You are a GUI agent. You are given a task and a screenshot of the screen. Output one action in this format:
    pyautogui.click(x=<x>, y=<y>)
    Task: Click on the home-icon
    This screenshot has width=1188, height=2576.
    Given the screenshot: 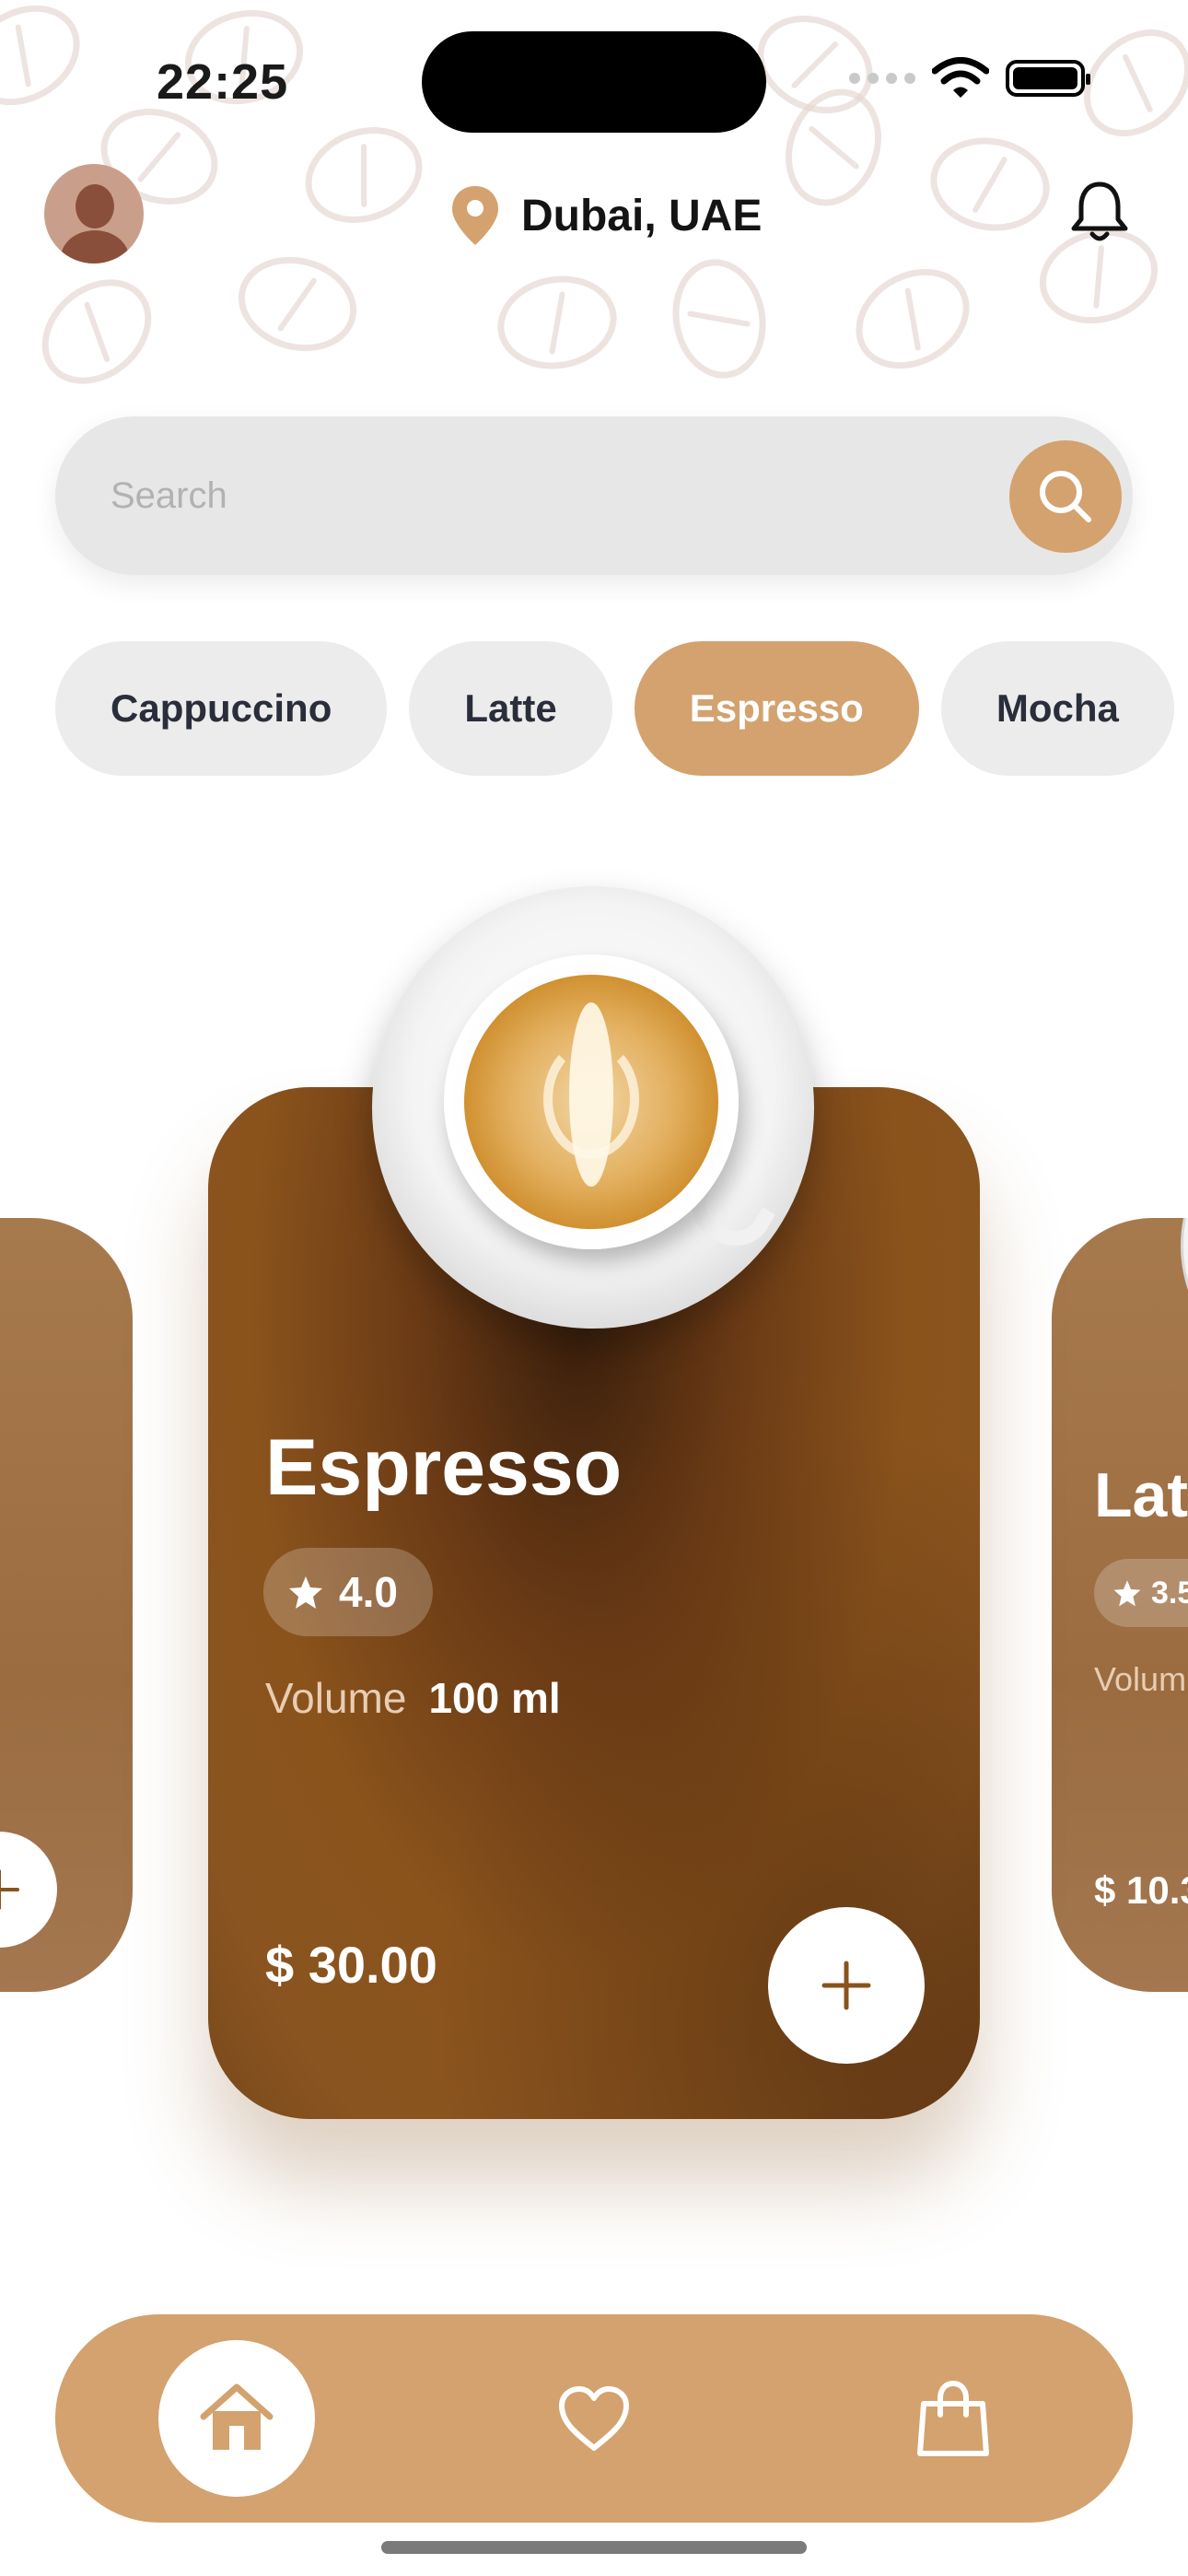 What is the action you would take?
    pyautogui.click(x=237, y=2416)
    